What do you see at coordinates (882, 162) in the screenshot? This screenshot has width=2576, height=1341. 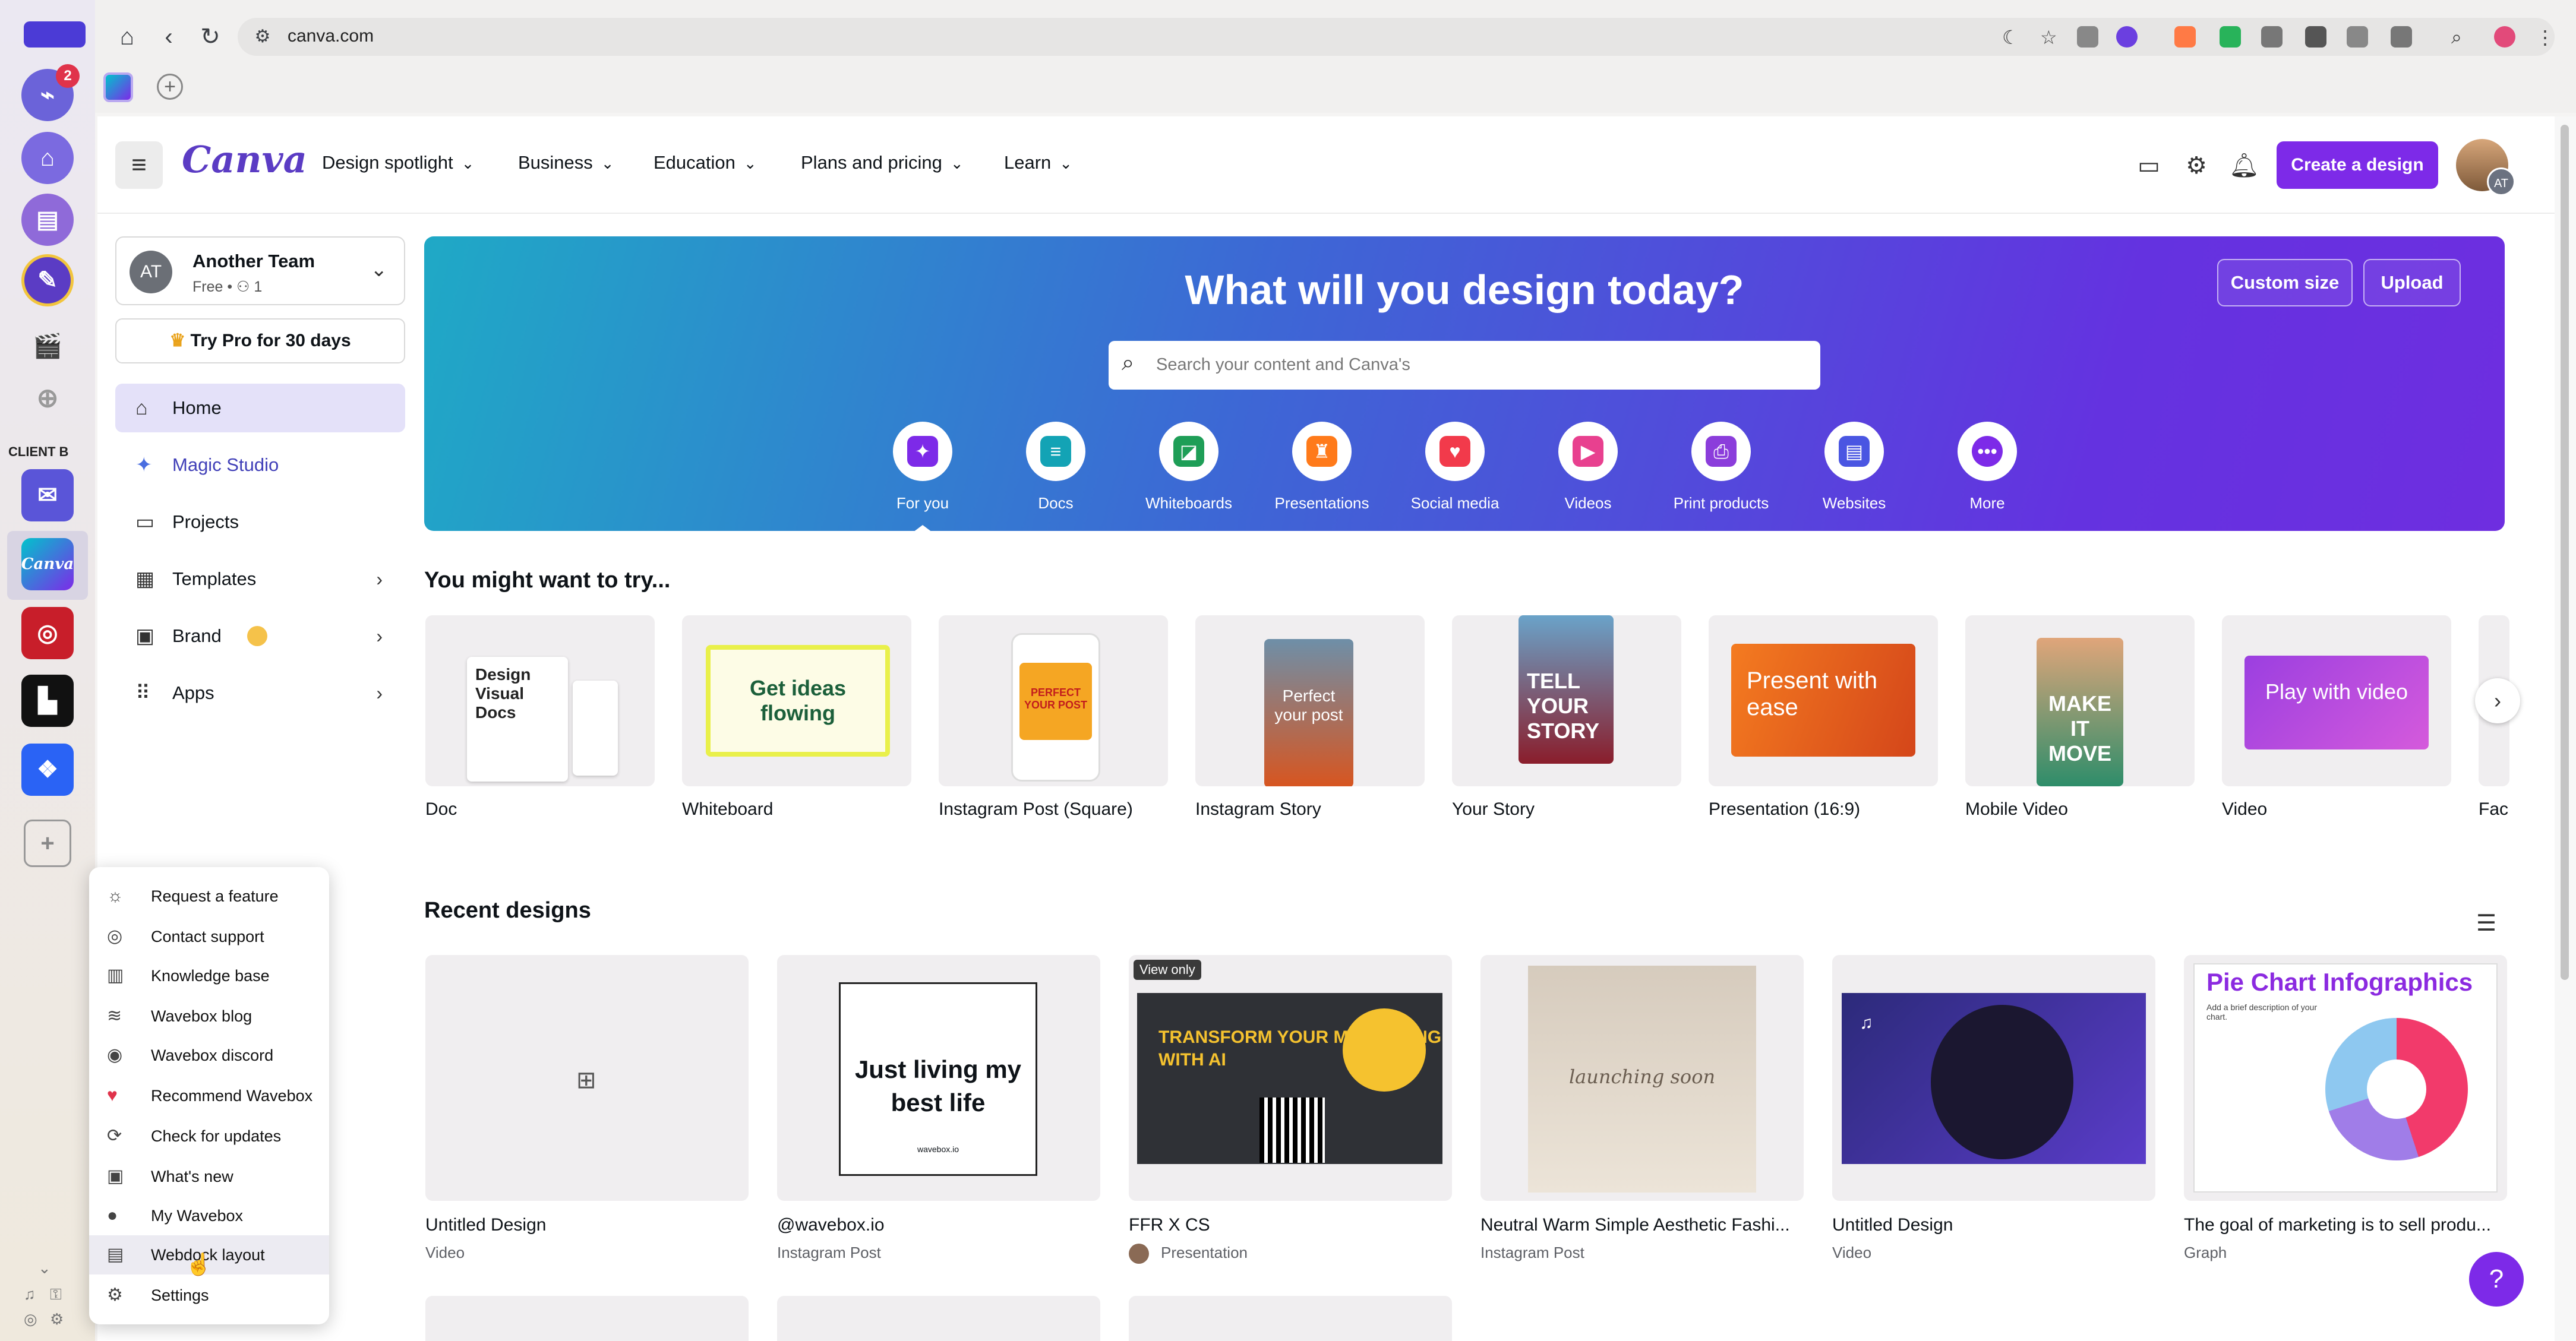 I see `menu-plans-pricing: Plans and pricing ⌄` at bounding box center [882, 162].